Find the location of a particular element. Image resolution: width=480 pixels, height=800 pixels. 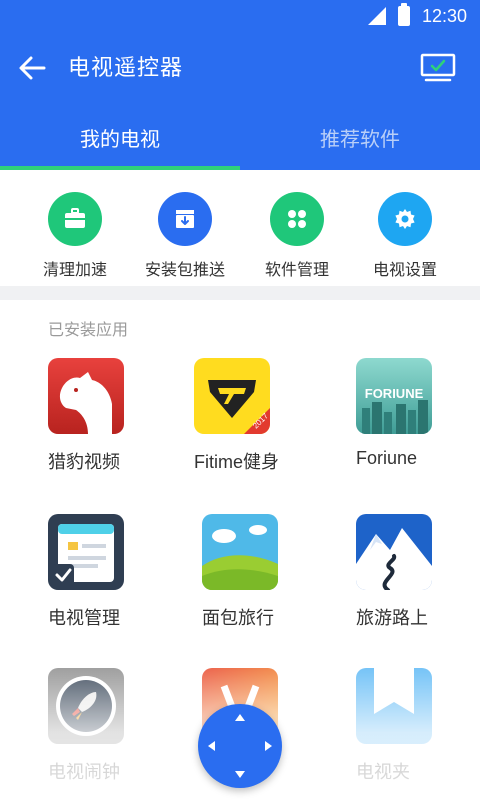

status-time: 12:30 is located at coordinates (445, 16).